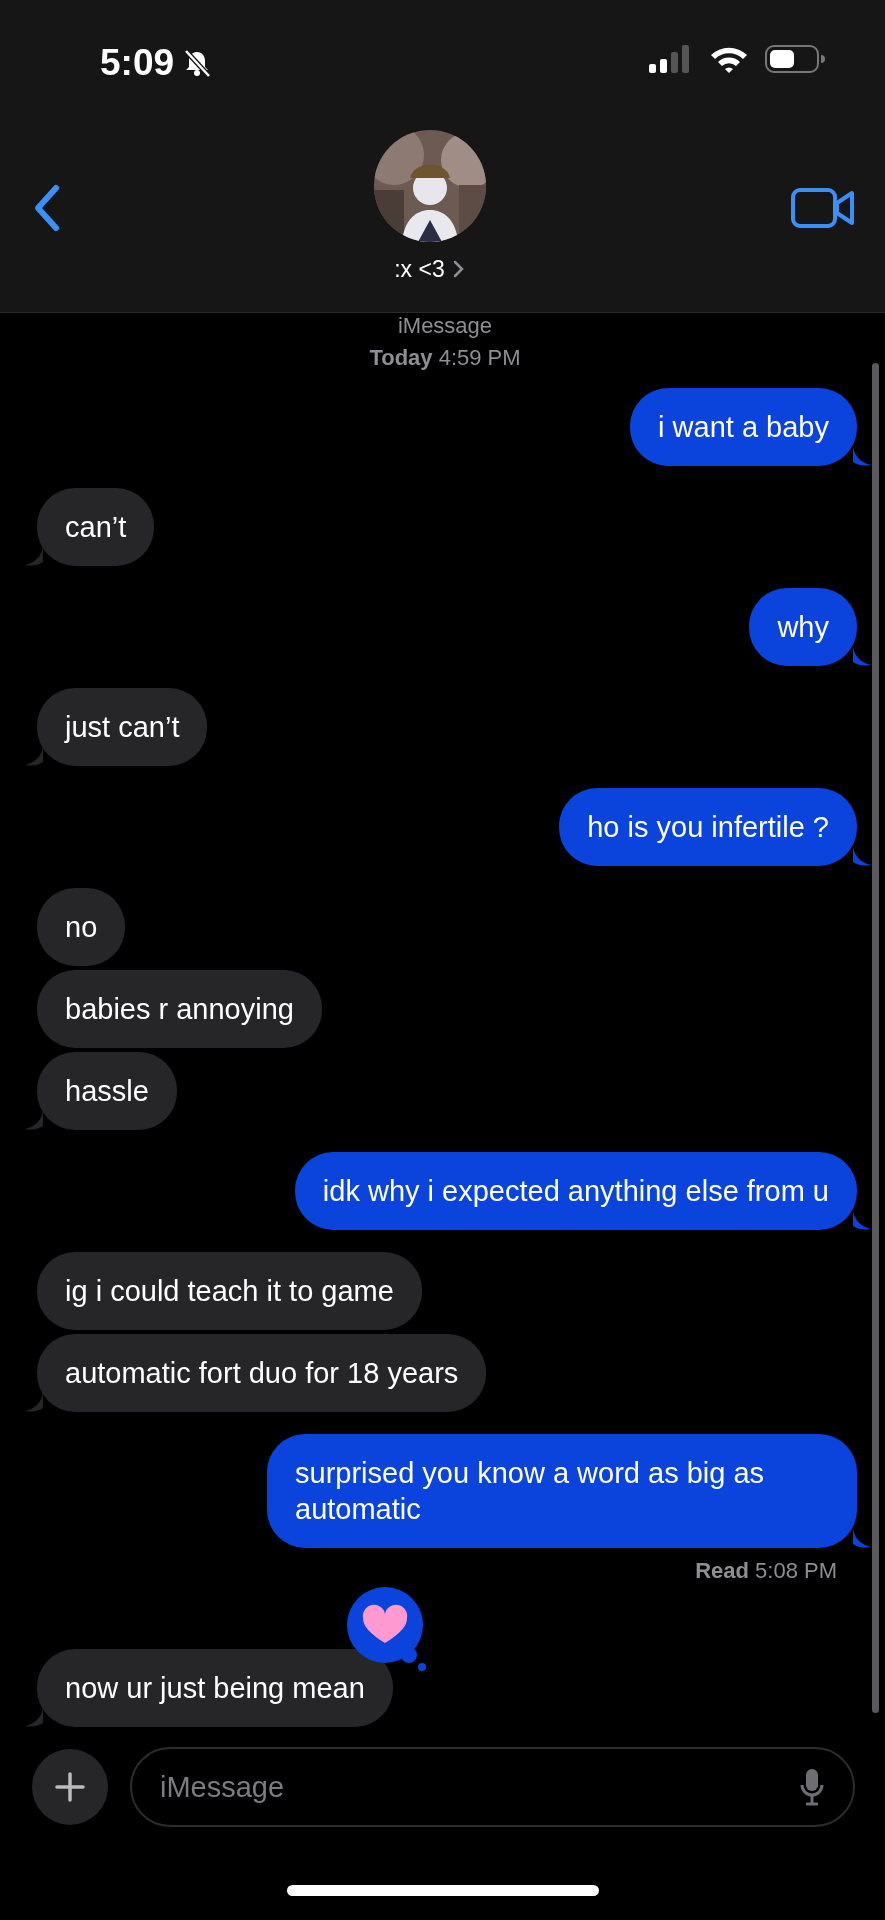  What do you see at coordinates (795, 59) in the screenshot?
I see `battery-icon` at bounding box center [795, 59].